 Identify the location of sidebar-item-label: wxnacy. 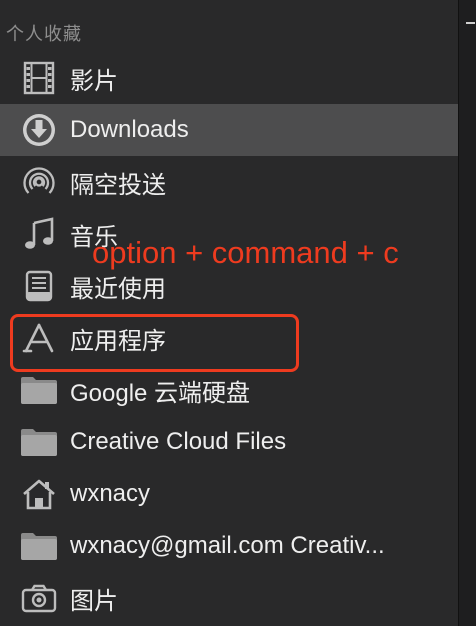
(110, 493).